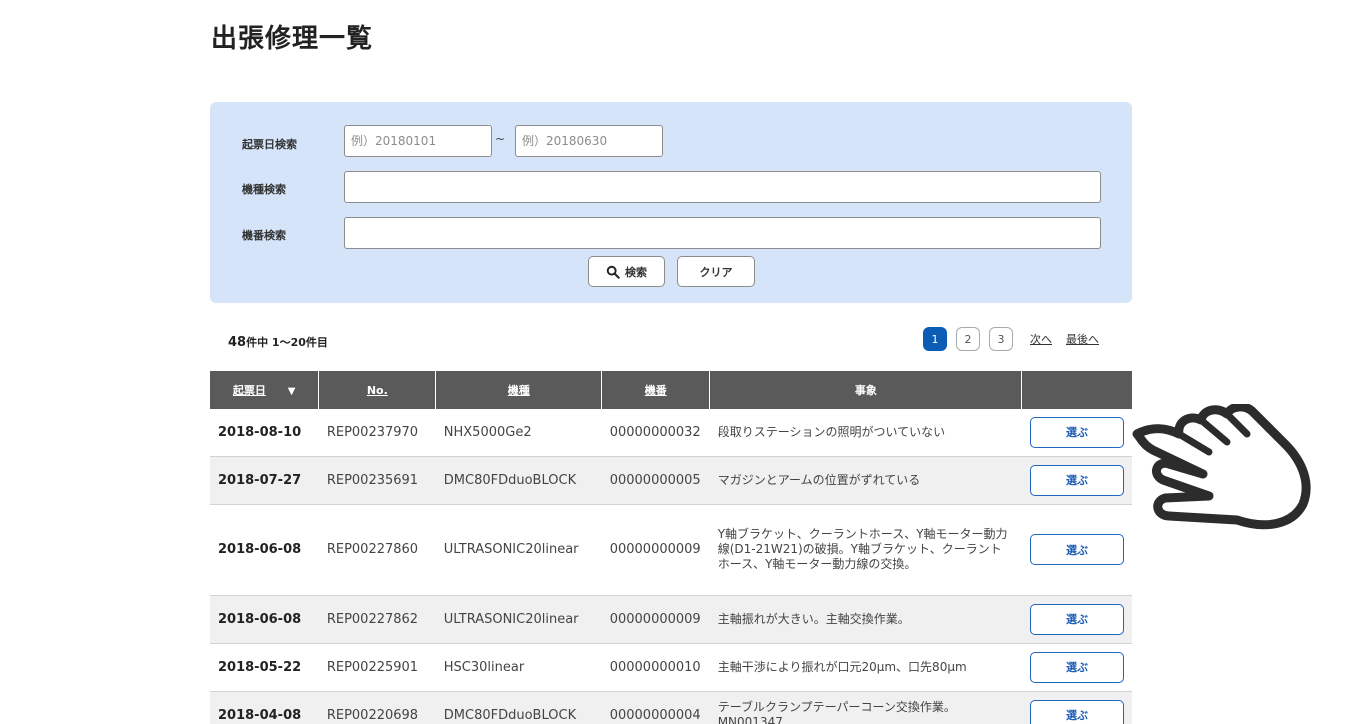 This screenshot has width=1350, height=724. I want to click on row-date: 2018-08-10, so click(264, 433).